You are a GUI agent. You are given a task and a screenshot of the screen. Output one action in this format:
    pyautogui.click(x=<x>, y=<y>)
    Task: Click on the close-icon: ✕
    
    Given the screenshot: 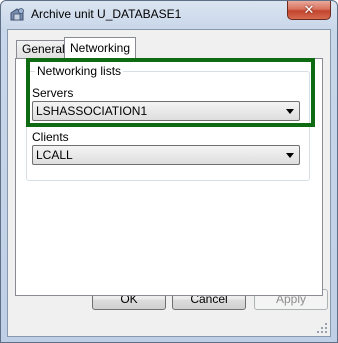 What is the action you would take?
    pyautogui.click(x=309, y=9)
    